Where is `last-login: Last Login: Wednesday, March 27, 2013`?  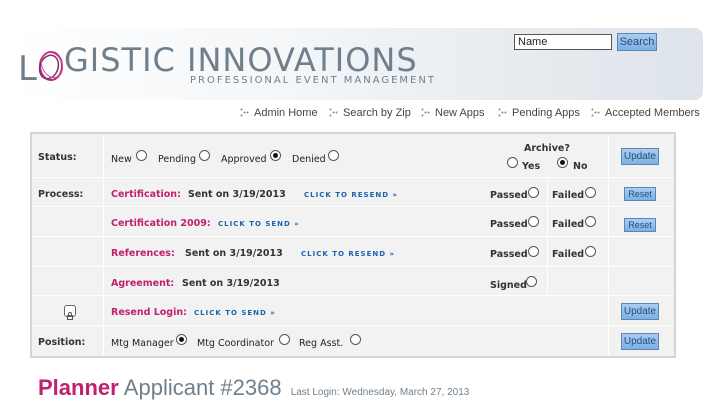
last-login: Last Login: Wednesday, March 27, 2013 is located at coordinates (380, 392).